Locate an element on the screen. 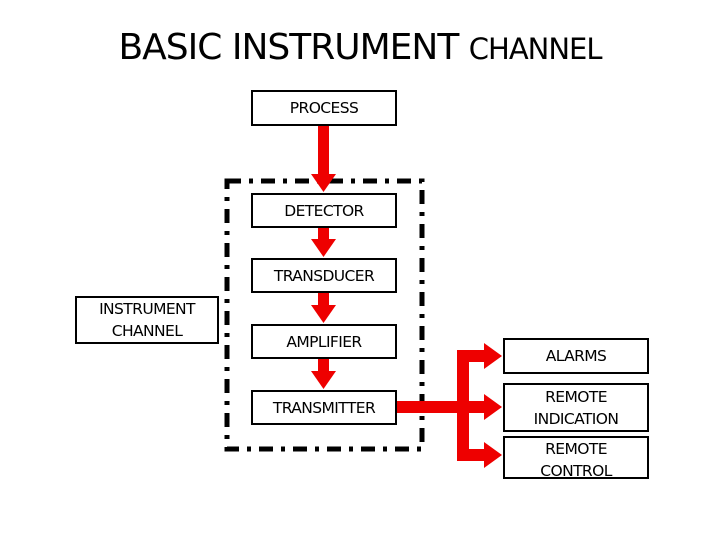  process-label: PROCESS is located at coordinates (324, 108).